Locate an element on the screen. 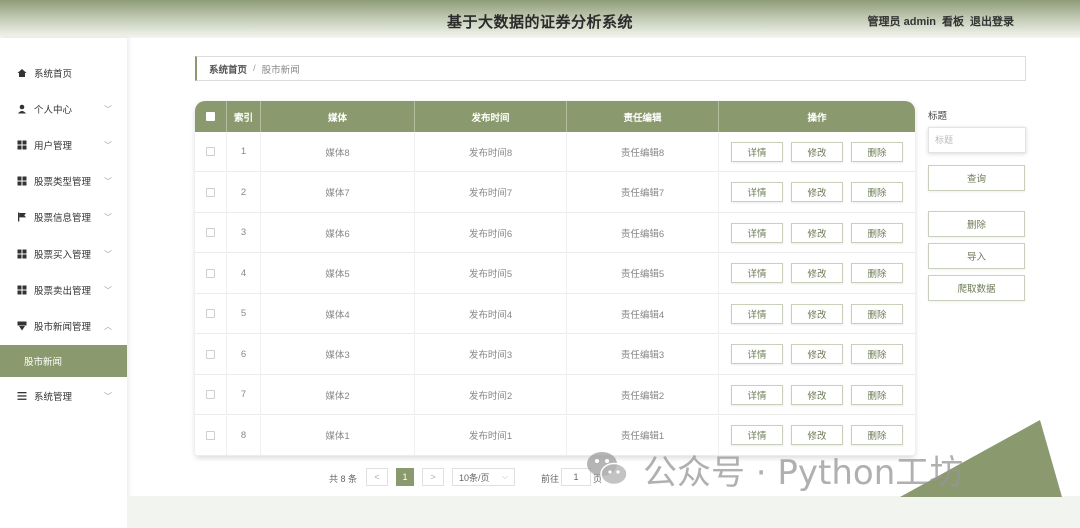  flag-icon is located at coordinates (22, 217).